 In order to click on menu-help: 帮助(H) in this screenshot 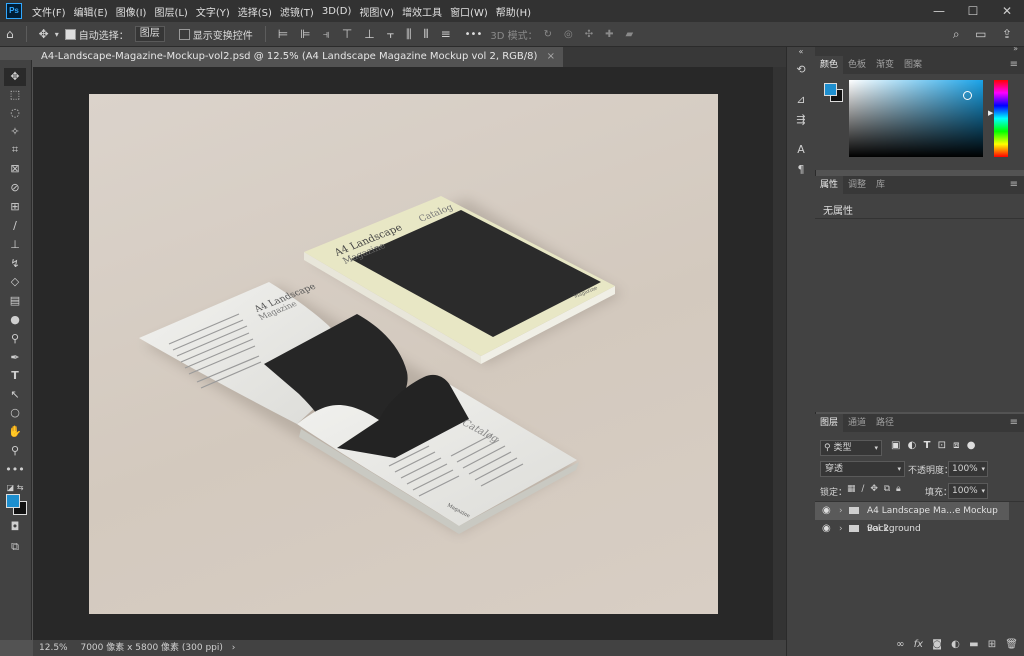, I will do `click(513, 11)`.